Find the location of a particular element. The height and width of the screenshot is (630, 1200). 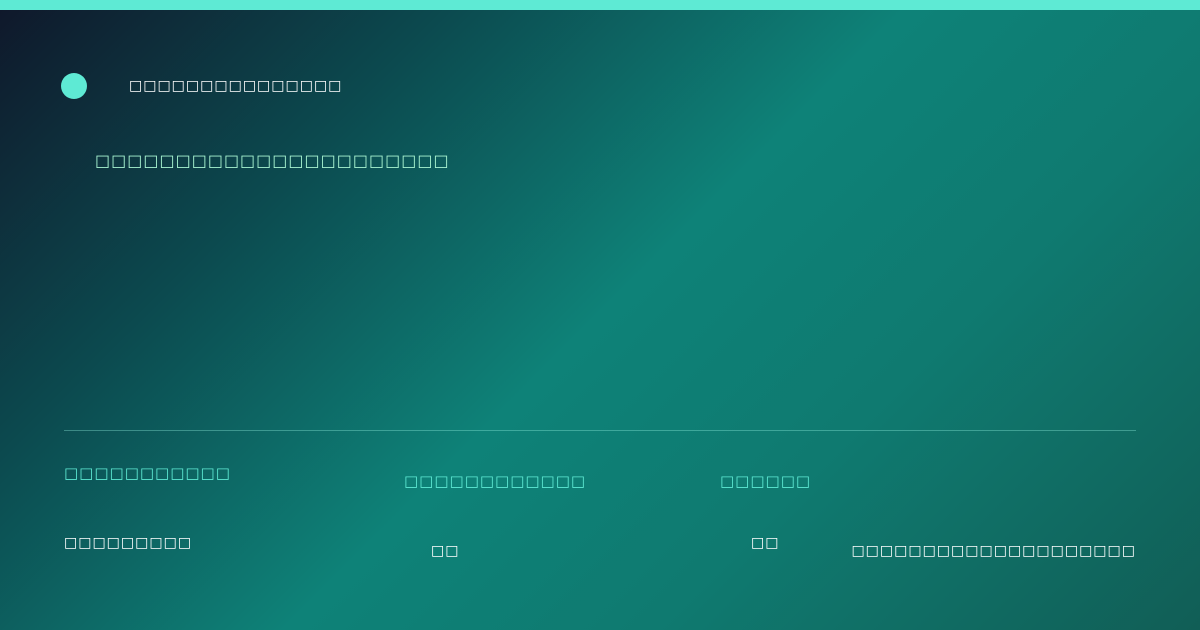

top-accent-bar is located at coordinates (600, 5).